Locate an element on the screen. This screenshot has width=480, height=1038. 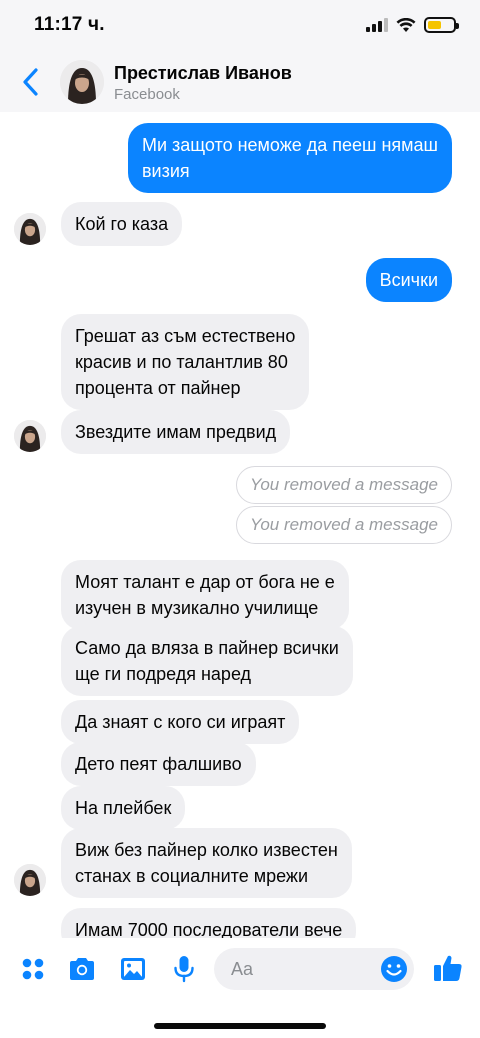
status-icons is located at coordinates (412, 25).